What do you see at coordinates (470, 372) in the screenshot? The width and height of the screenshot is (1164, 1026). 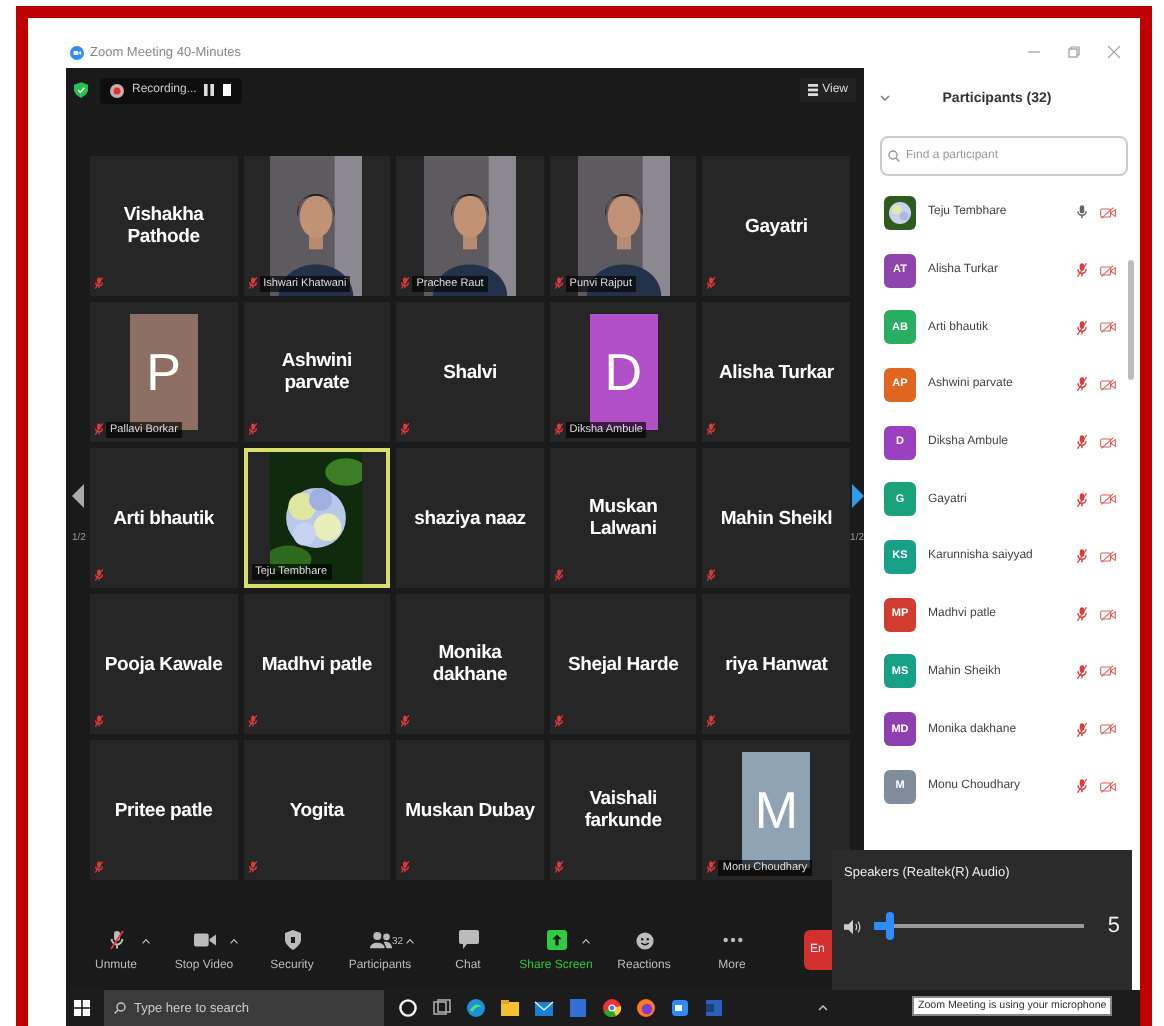 I see `participant-name: Shalvi` at bounding box center [470, 372].